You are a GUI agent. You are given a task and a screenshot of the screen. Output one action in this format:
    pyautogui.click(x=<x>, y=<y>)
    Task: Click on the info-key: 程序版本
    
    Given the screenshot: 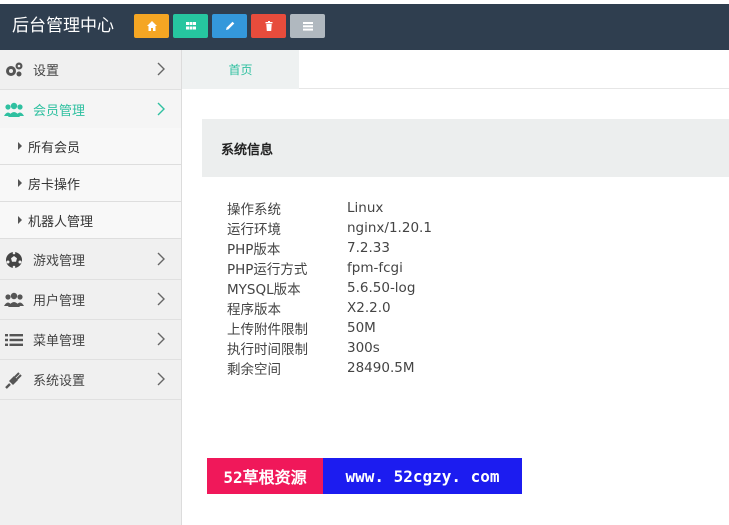 What is the action you would take?
    pyautogui.click(x=254, y=310)
    